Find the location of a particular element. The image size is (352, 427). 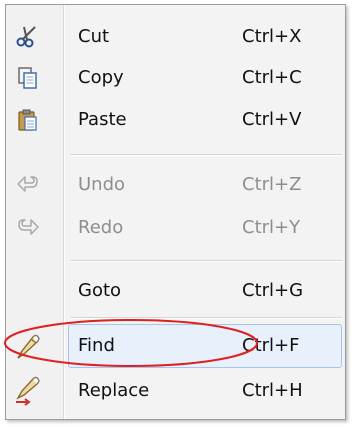

menu-item-redo: Redo Ctrl+Y is located at coordinates (175, 228).